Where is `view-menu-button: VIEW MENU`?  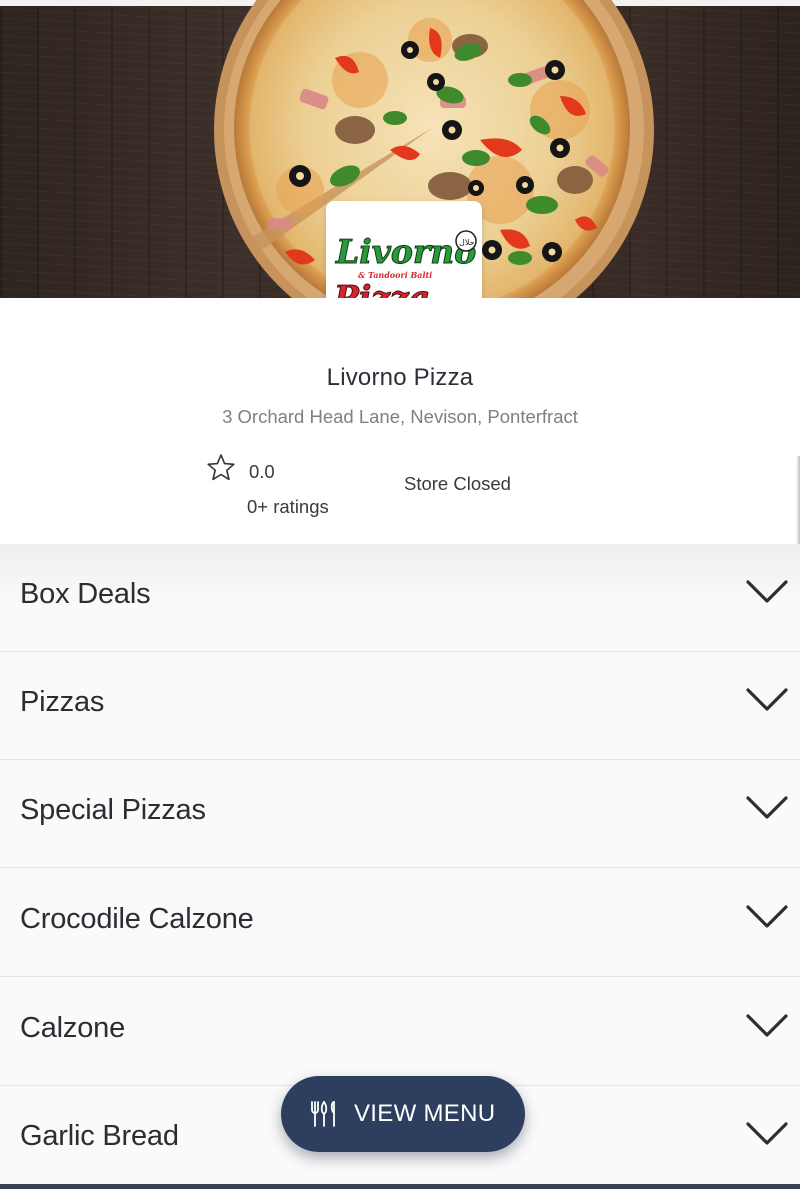 view-menu-button: VIEW MENU is located at coordinates (403, 1114).